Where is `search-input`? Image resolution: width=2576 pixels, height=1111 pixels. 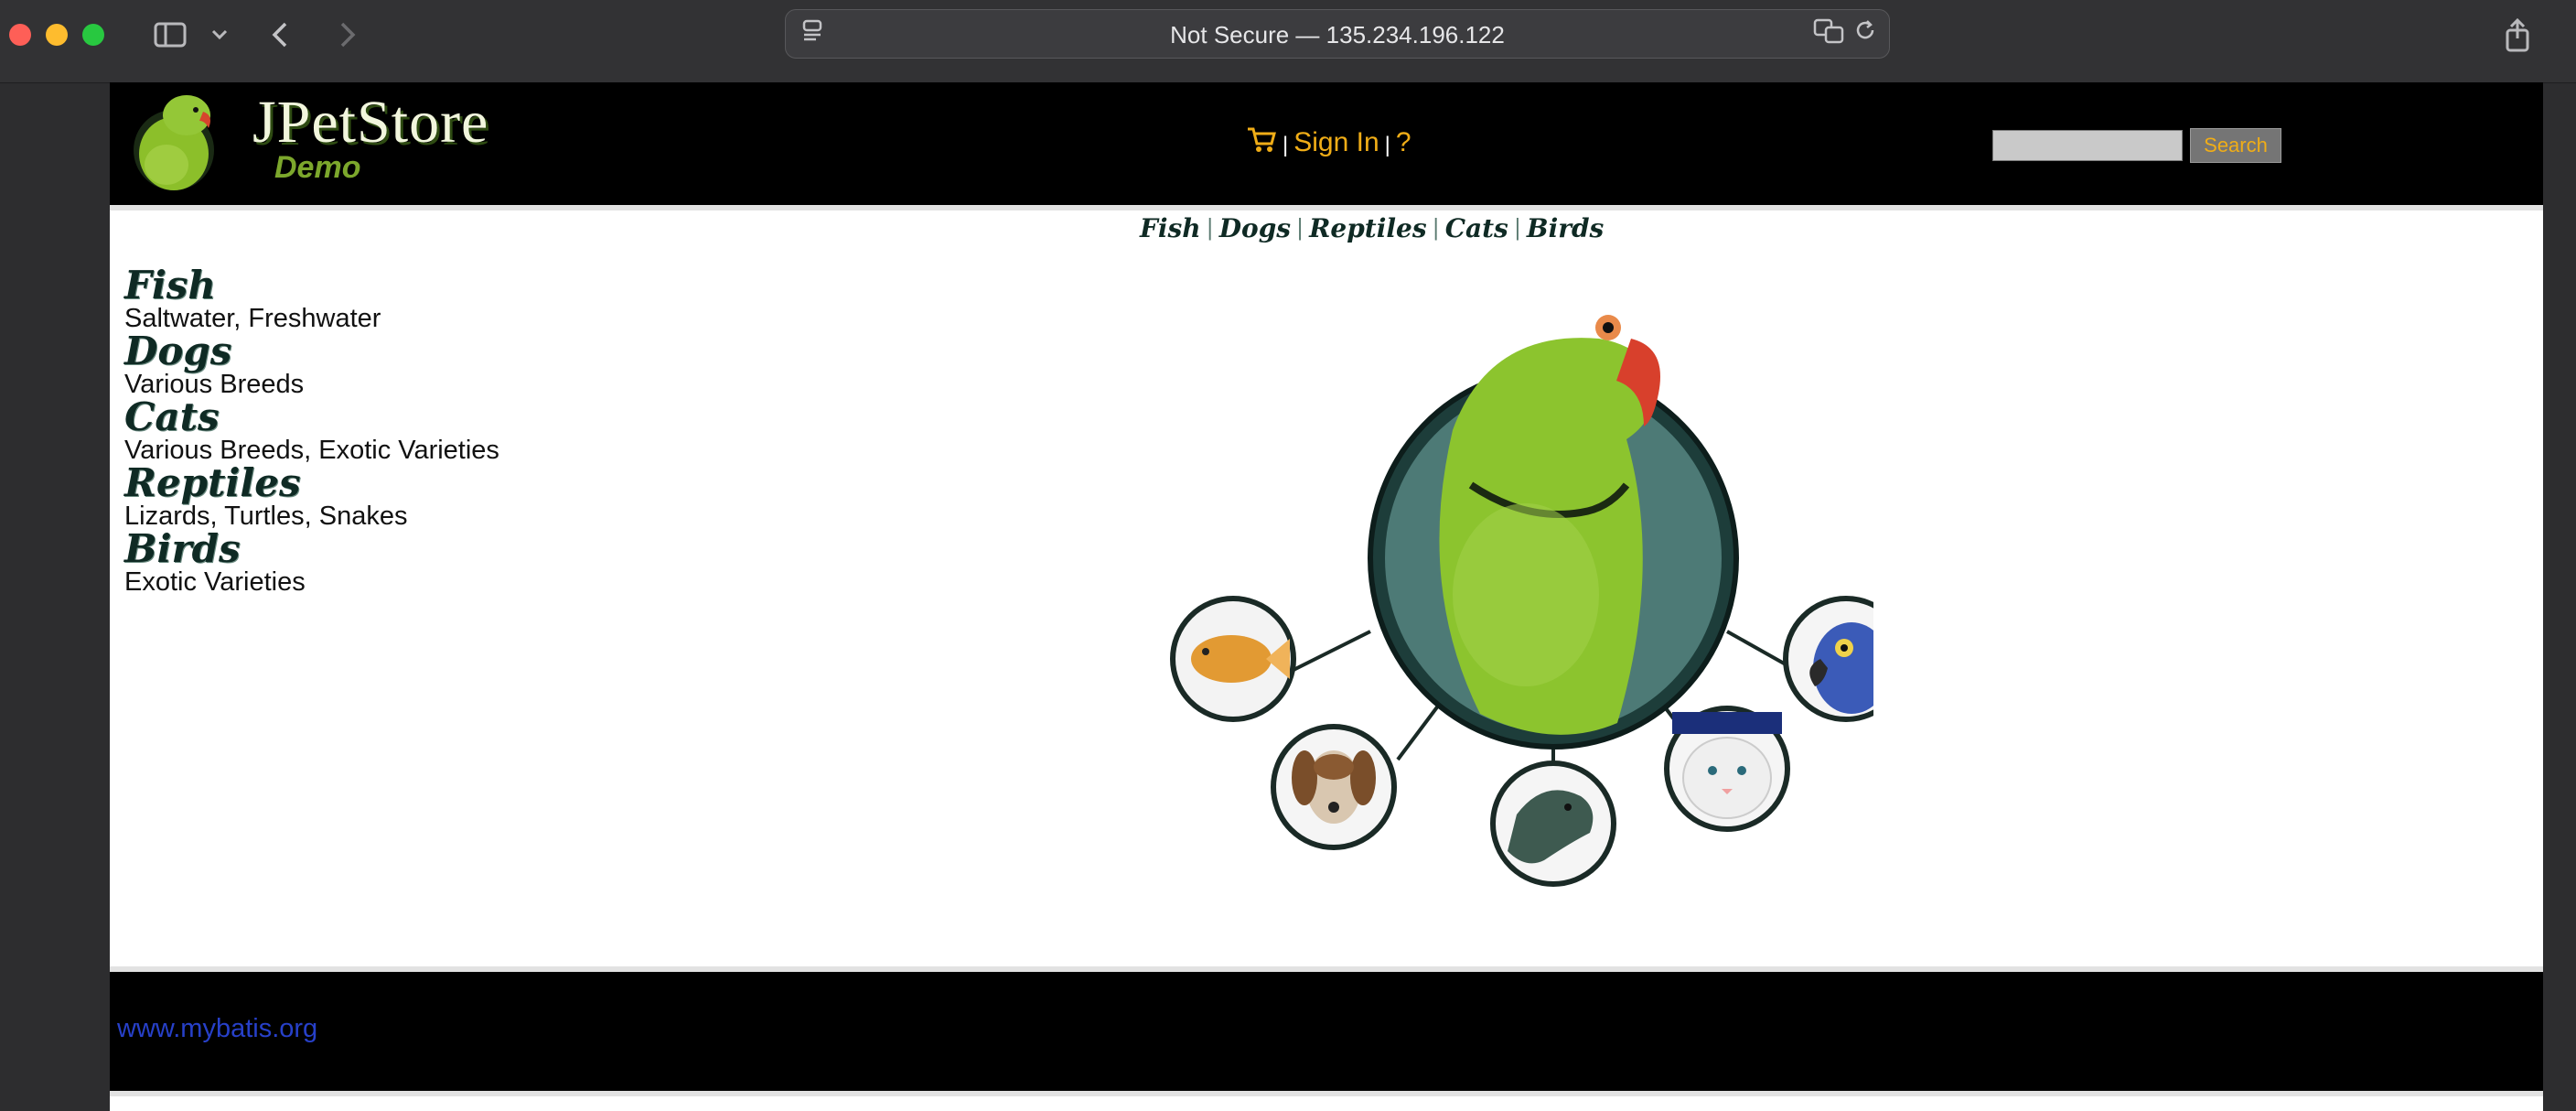
search-input is located at coordinates (2087, 145).